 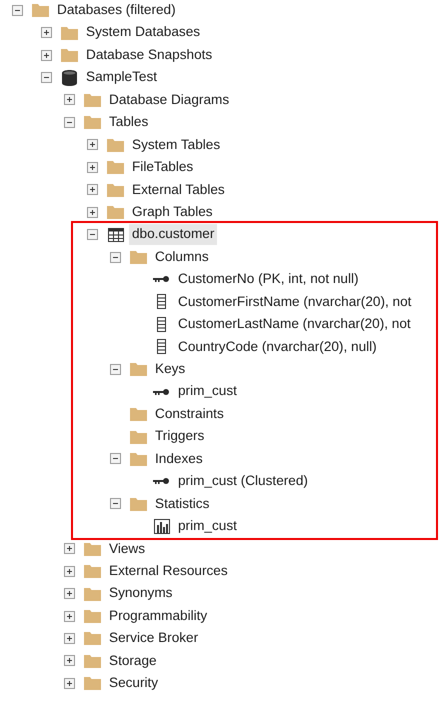 I want to click on tree-item: Databases (filtered), so click(x=116, y=10).